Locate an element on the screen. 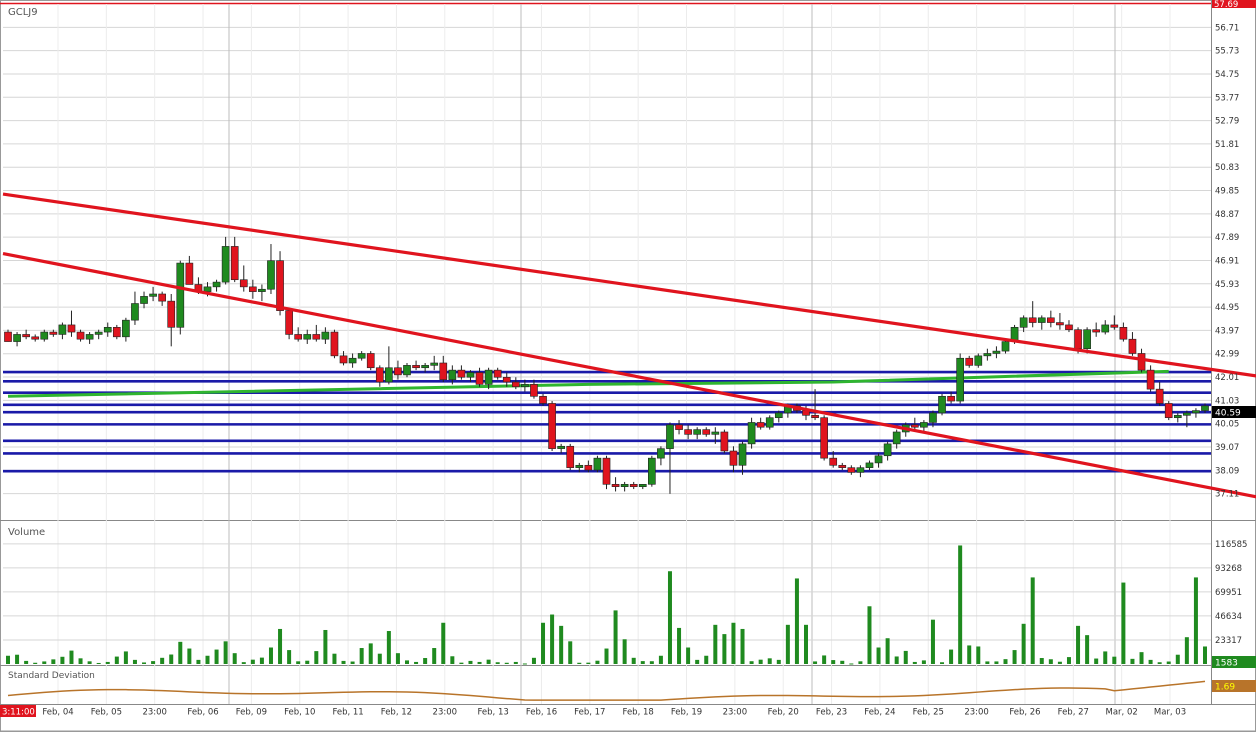 The height and width of the screenshot is (736, 1256). price-tick-label: 56.71 is located at coordinates (1227, 28).